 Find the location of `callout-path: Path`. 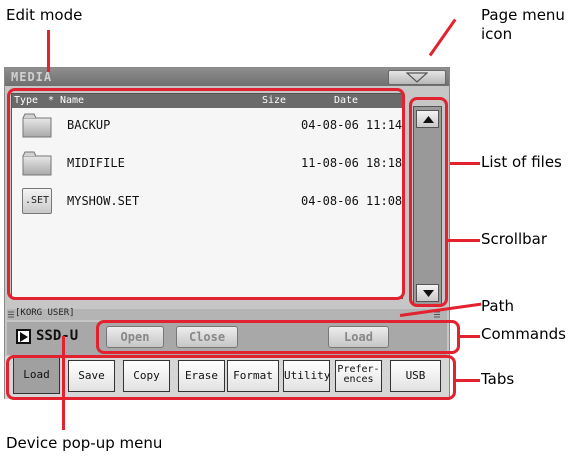

callout-path: Path is located at coordinates (497, 306).